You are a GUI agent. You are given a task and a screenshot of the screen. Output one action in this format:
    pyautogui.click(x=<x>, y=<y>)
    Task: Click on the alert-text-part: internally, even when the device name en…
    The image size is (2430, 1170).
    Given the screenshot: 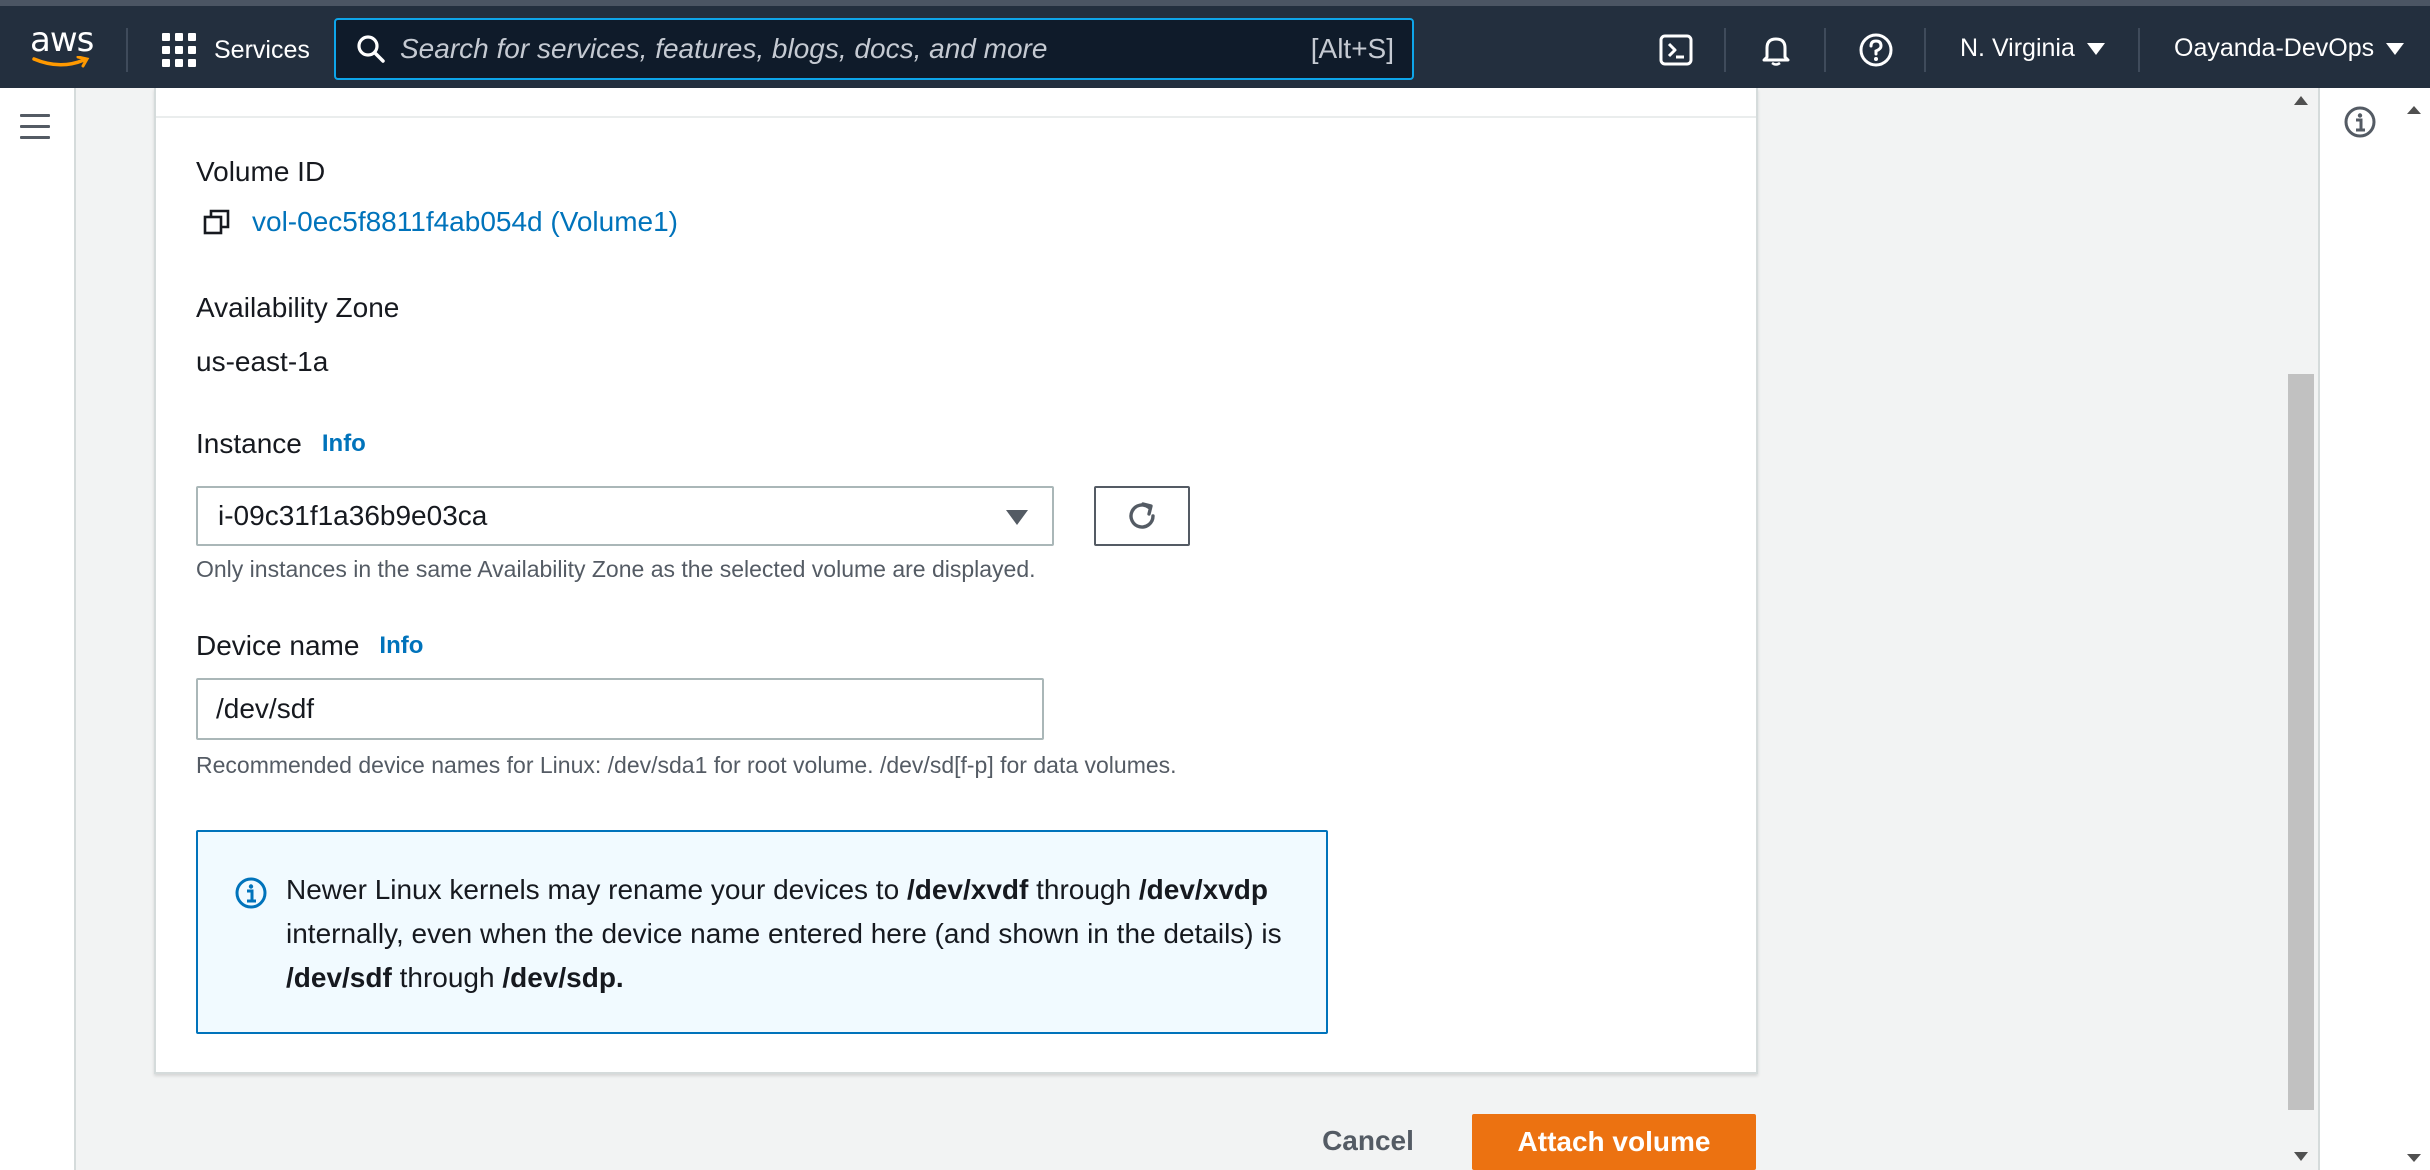 What is the action you would take?
    pyautogui.click(x=784, y=933)
    